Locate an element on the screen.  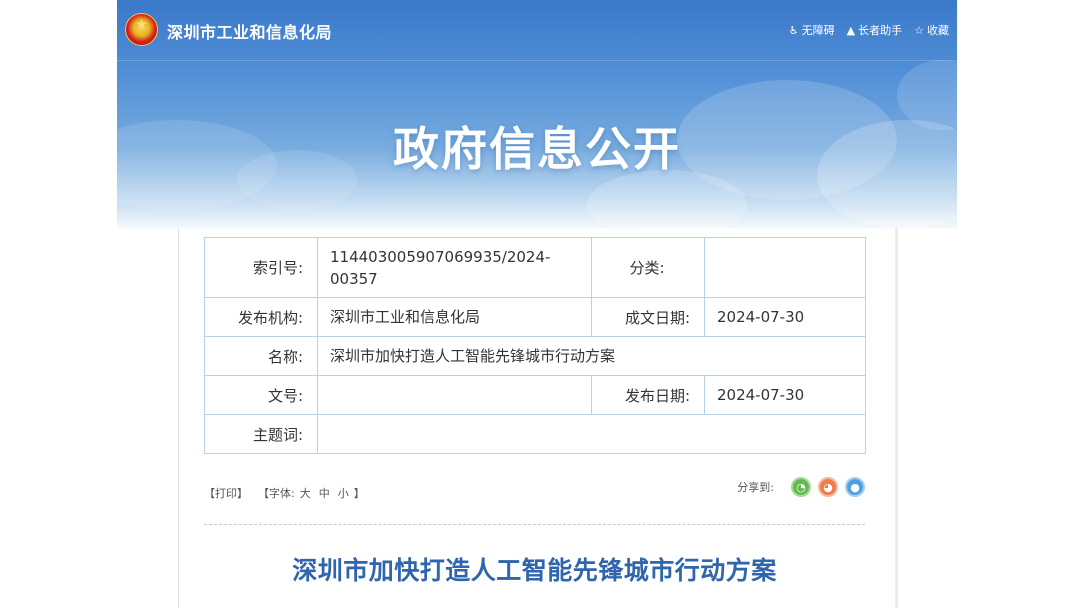
written-date-label: 成文日期: is located at coordinates (648, 317).